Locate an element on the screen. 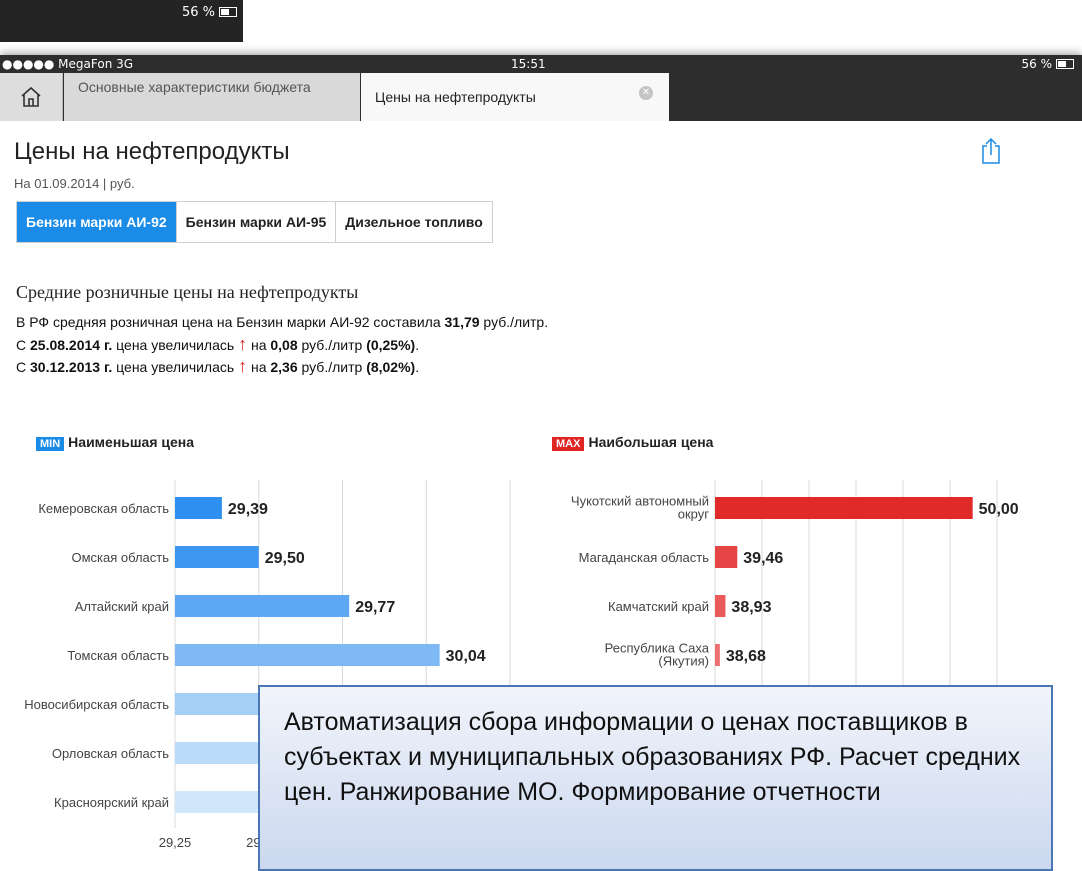 This screenshot has height=871, width=1082. home-icon is located at coordinates (31, 96).